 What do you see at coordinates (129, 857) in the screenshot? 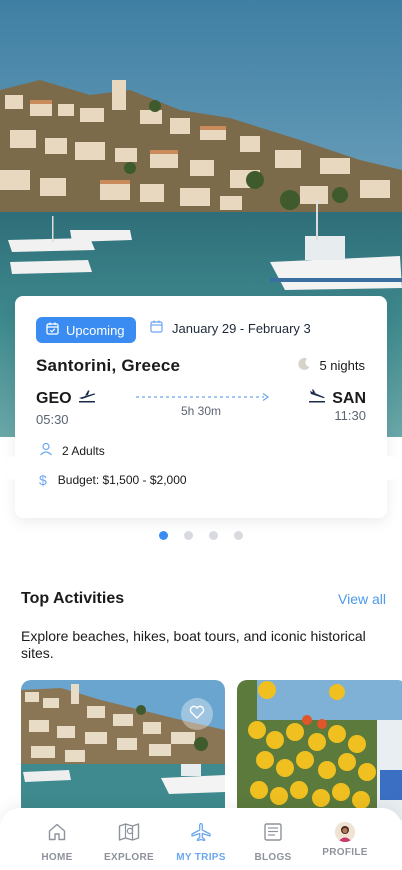
I see `nav-label: EXPLORE` at bounding box center [129, 857].